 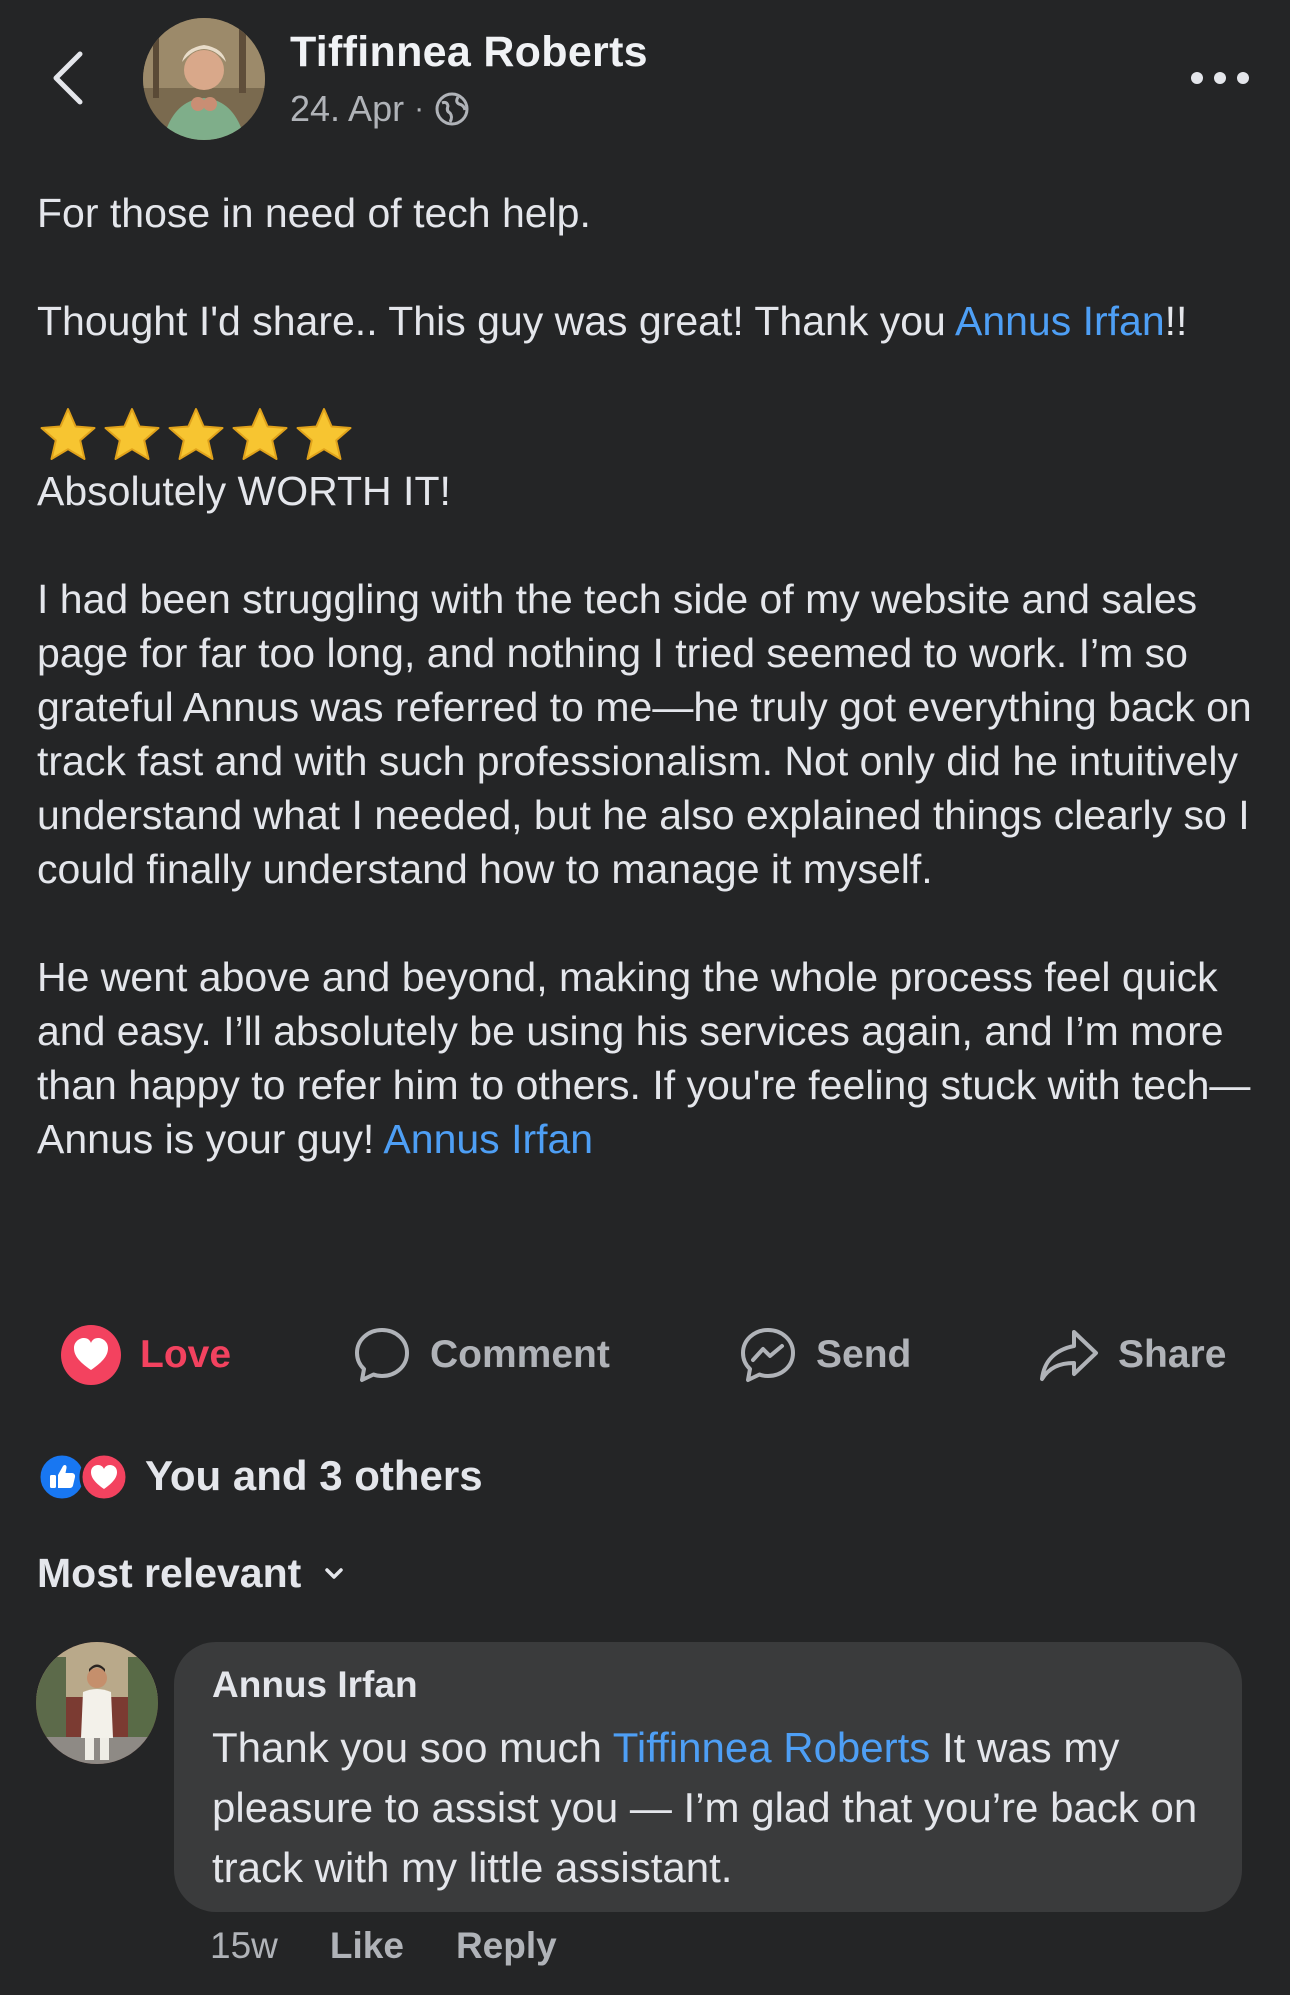 I want to click on more-horizontal-icon, so click(x=1220, y=78).